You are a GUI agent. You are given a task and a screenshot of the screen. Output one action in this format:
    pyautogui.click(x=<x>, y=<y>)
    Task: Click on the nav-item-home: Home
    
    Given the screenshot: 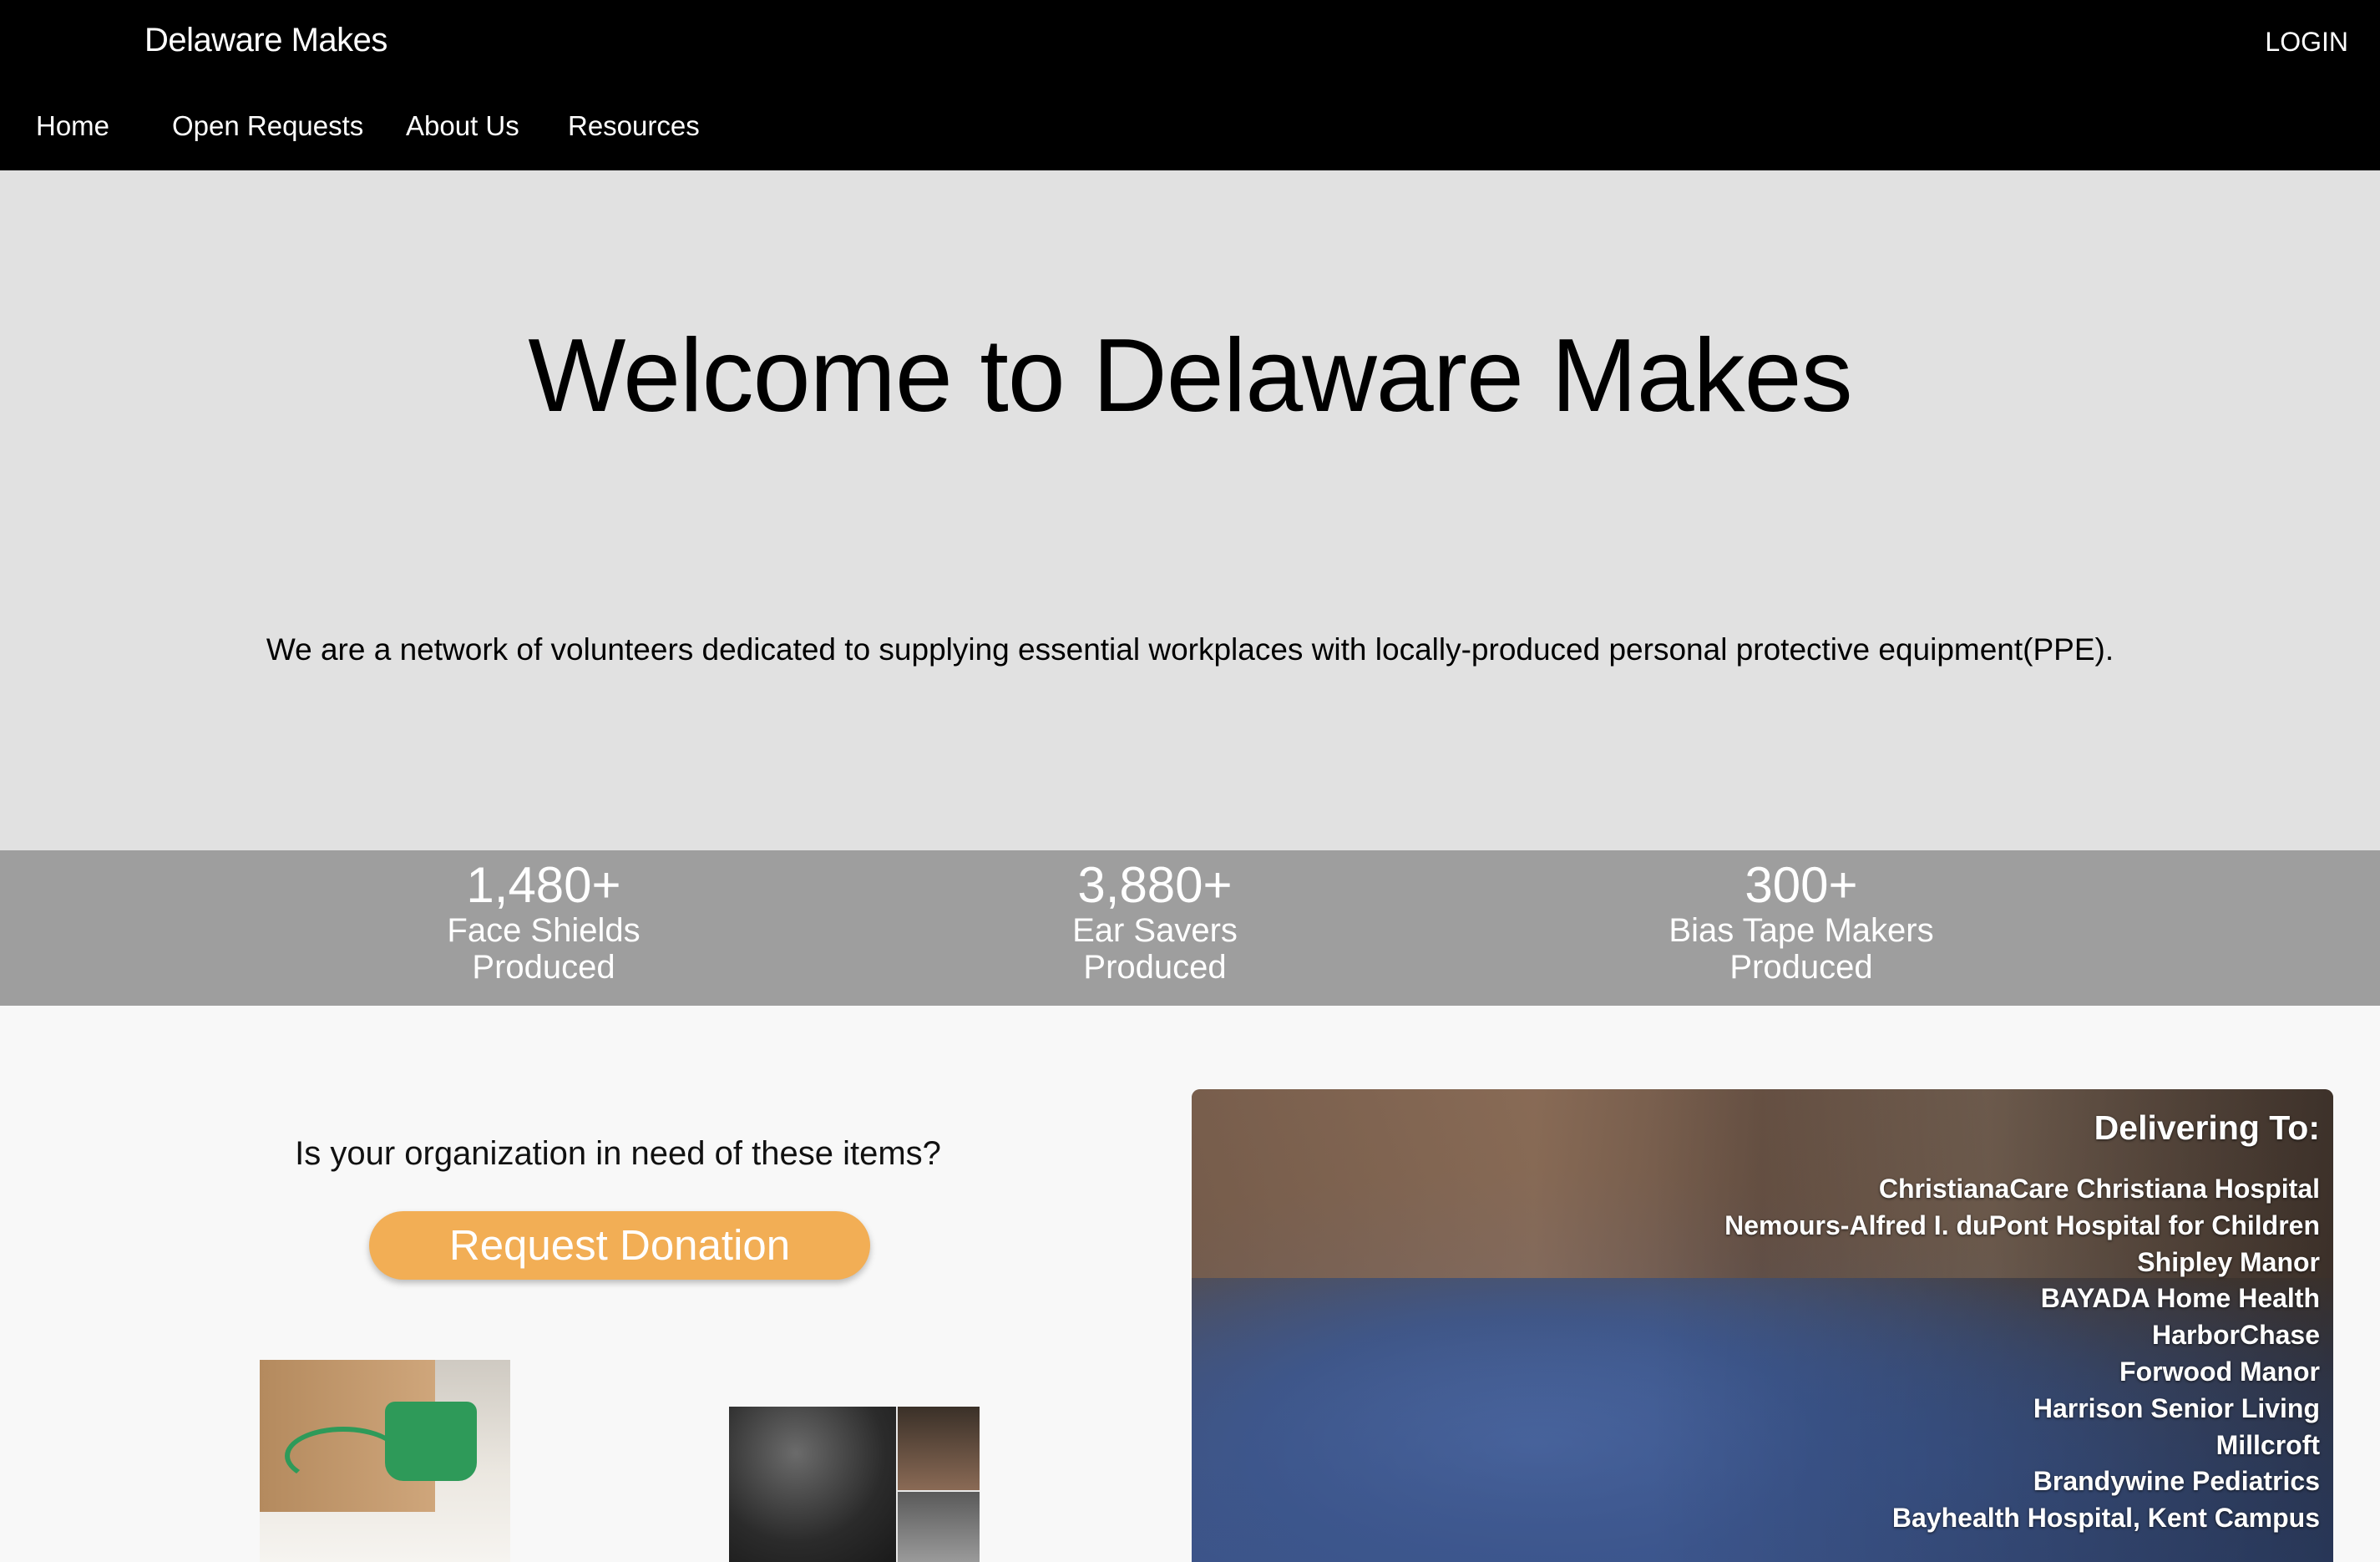 What is the action you would take?
    pyautogui.click(x=72, y=126)
    